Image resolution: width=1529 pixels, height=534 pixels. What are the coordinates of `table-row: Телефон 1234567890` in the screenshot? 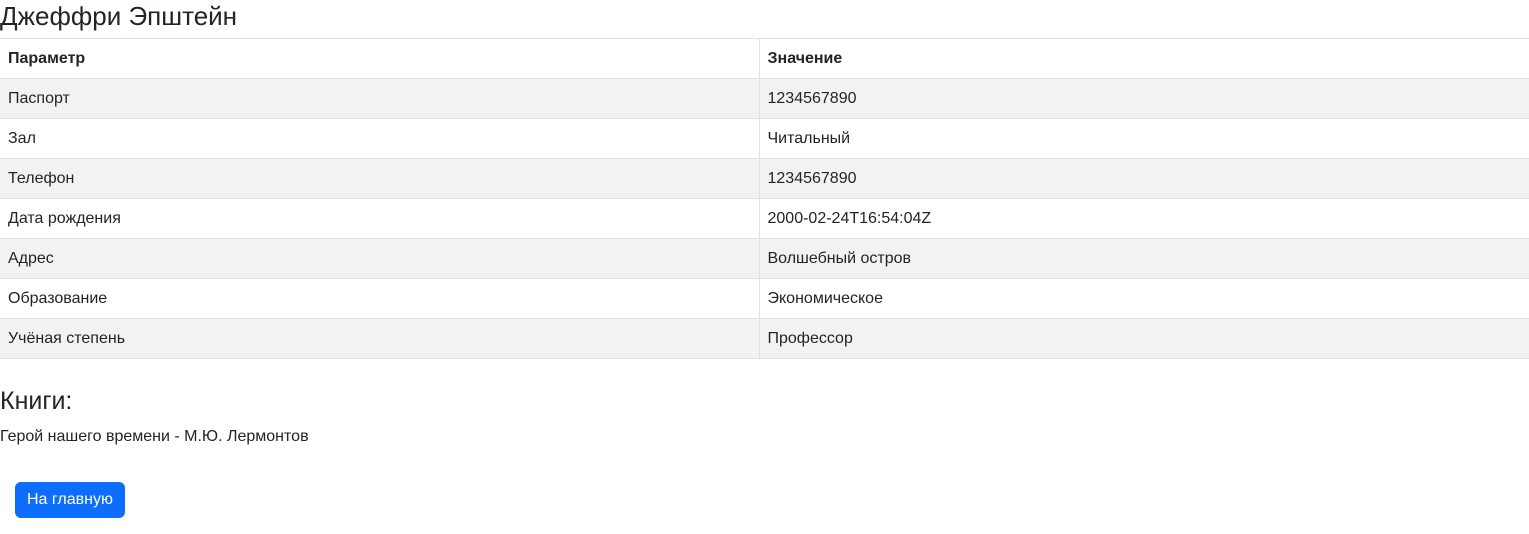 It's located at (764, 178).